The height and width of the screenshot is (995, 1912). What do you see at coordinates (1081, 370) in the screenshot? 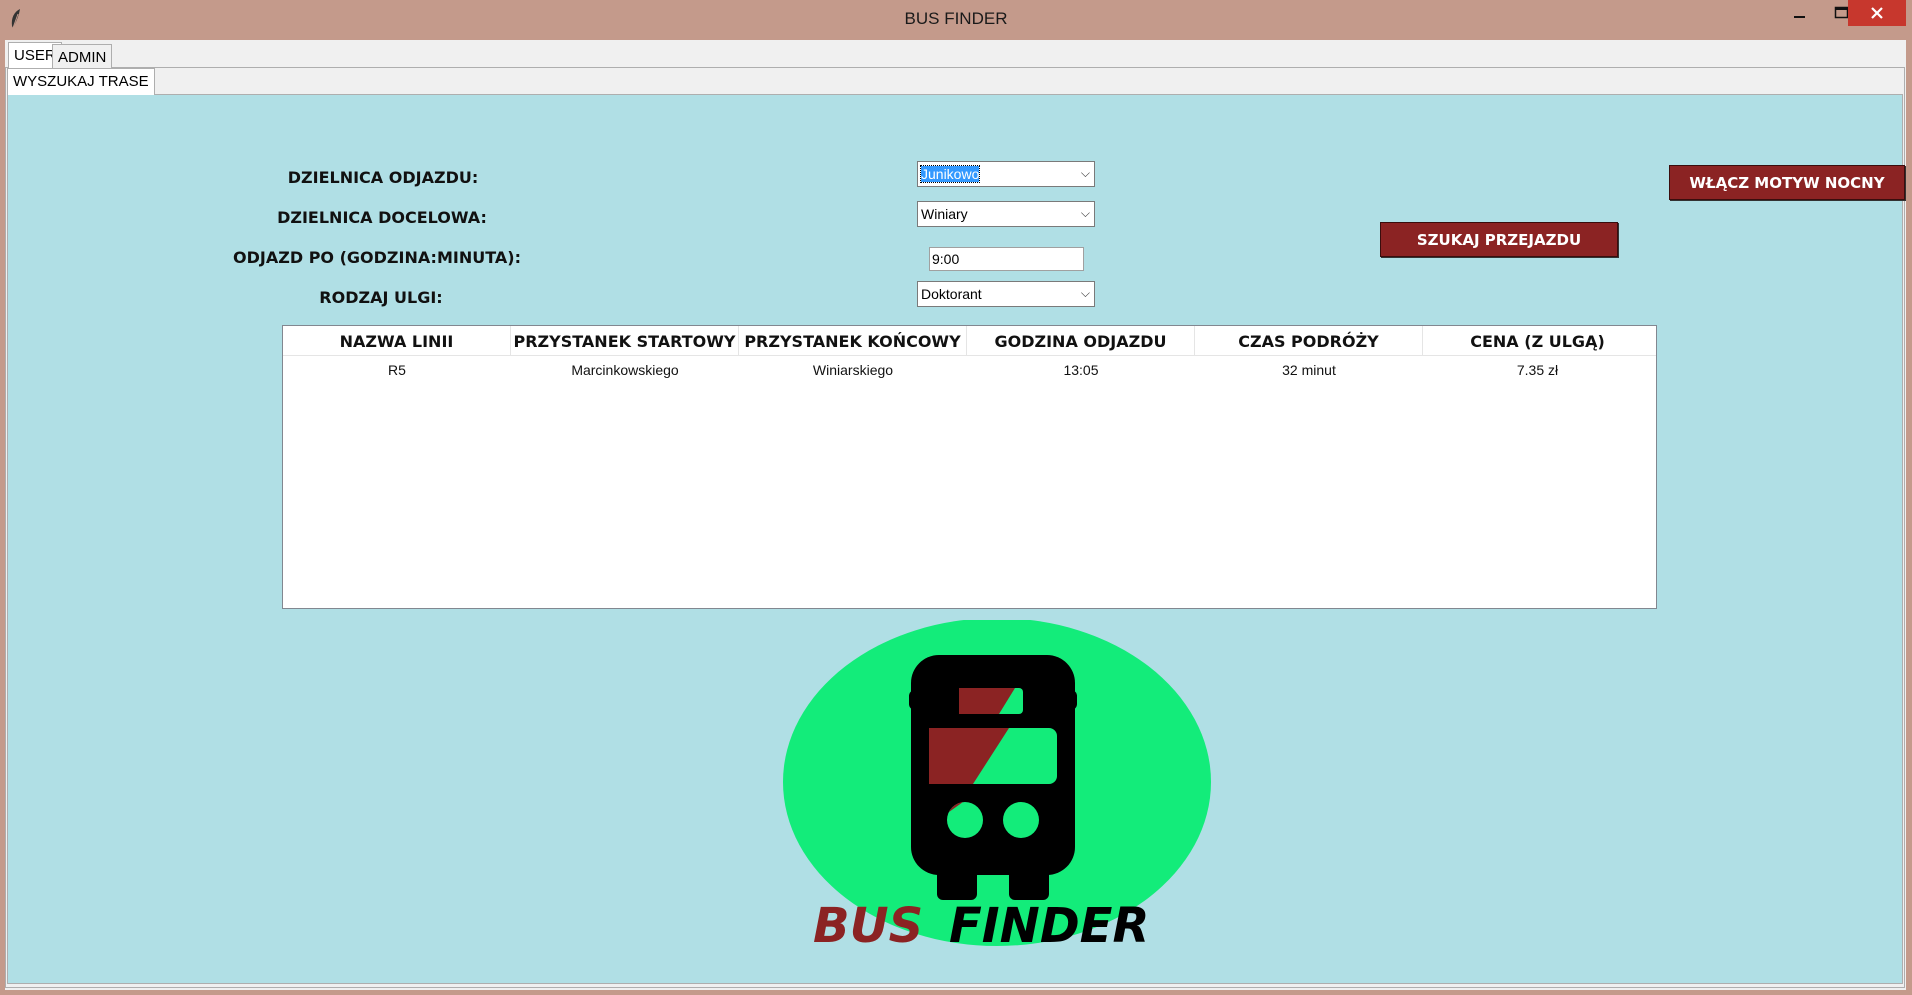
I see `cell-departure-time: 13:05` at bounding box center [1081, 370].